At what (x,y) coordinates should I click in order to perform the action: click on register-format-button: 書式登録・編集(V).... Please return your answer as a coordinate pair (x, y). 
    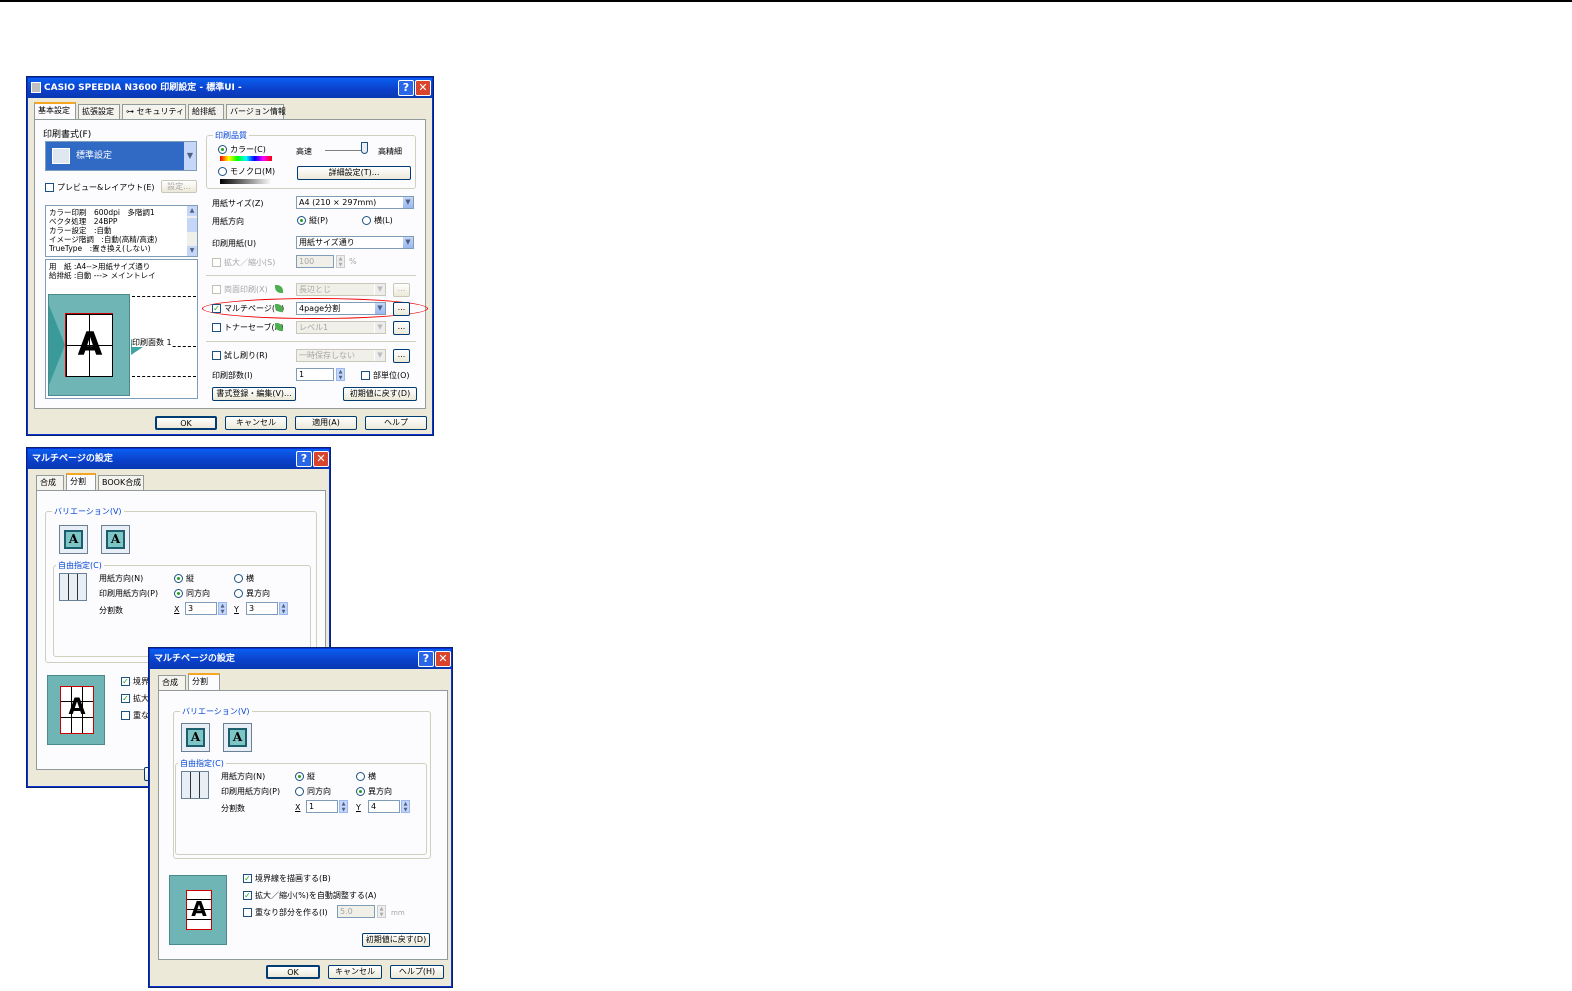
    Looking at the image, I should click on (254, 394).